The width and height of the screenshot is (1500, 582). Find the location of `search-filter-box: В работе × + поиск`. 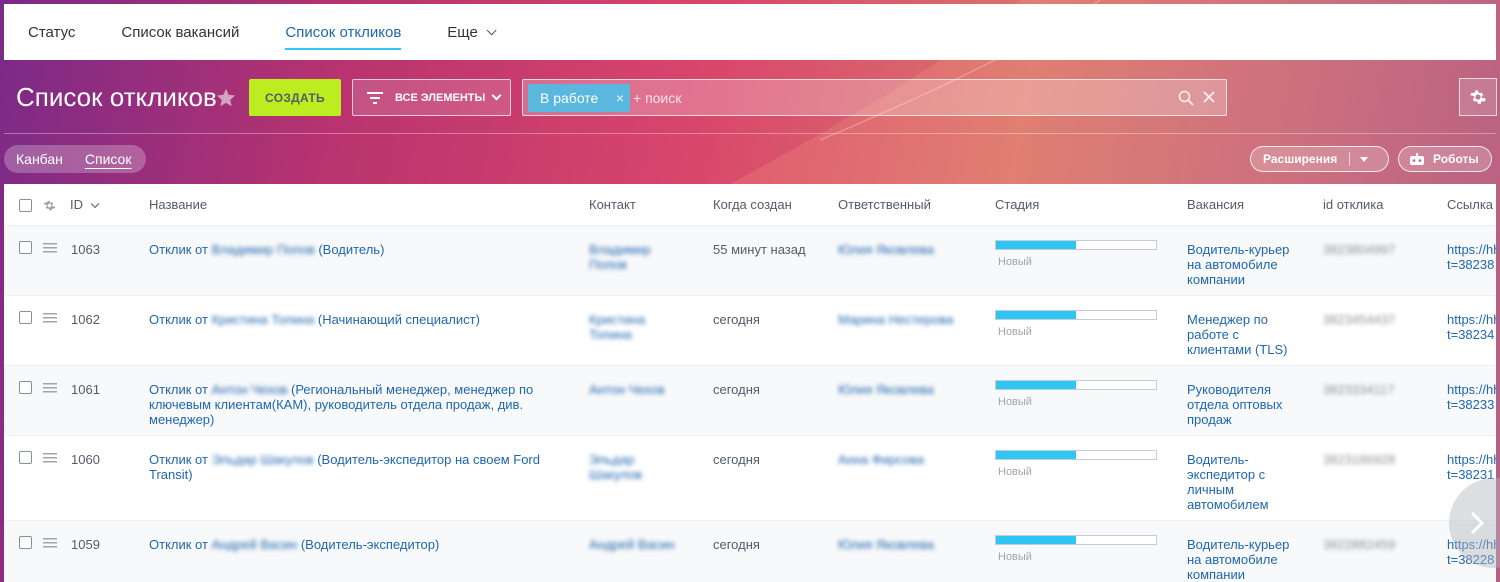

search-filter-box: В работе × + поиск is located at coordinates (874, 97).